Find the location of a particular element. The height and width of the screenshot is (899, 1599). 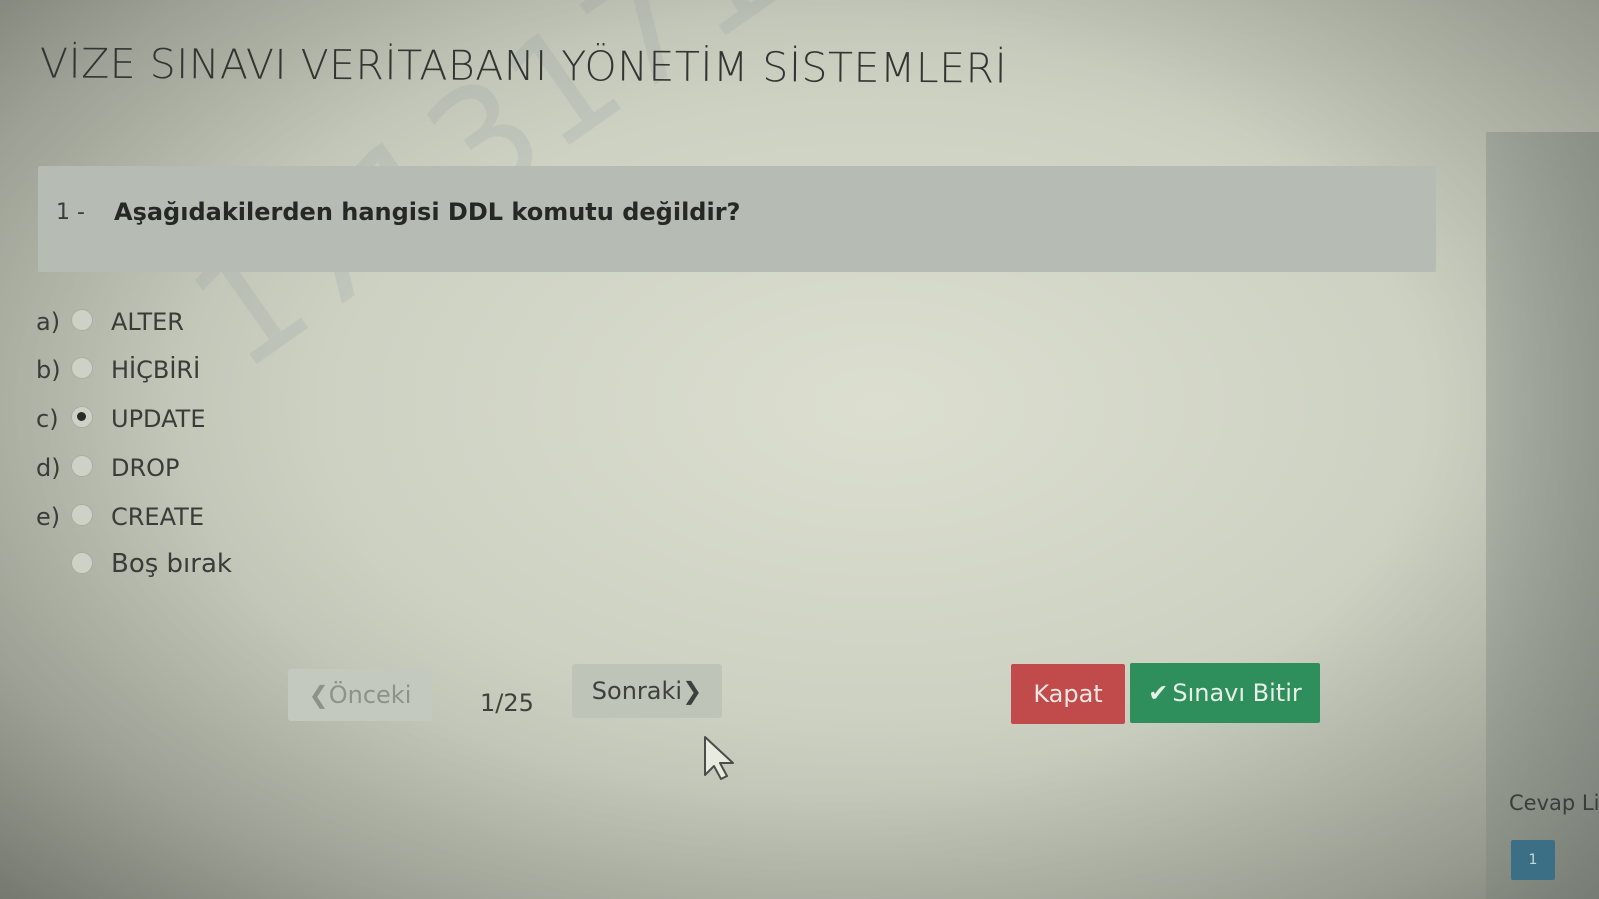

option-label: UPDATE is located at coordinates (158, 419).